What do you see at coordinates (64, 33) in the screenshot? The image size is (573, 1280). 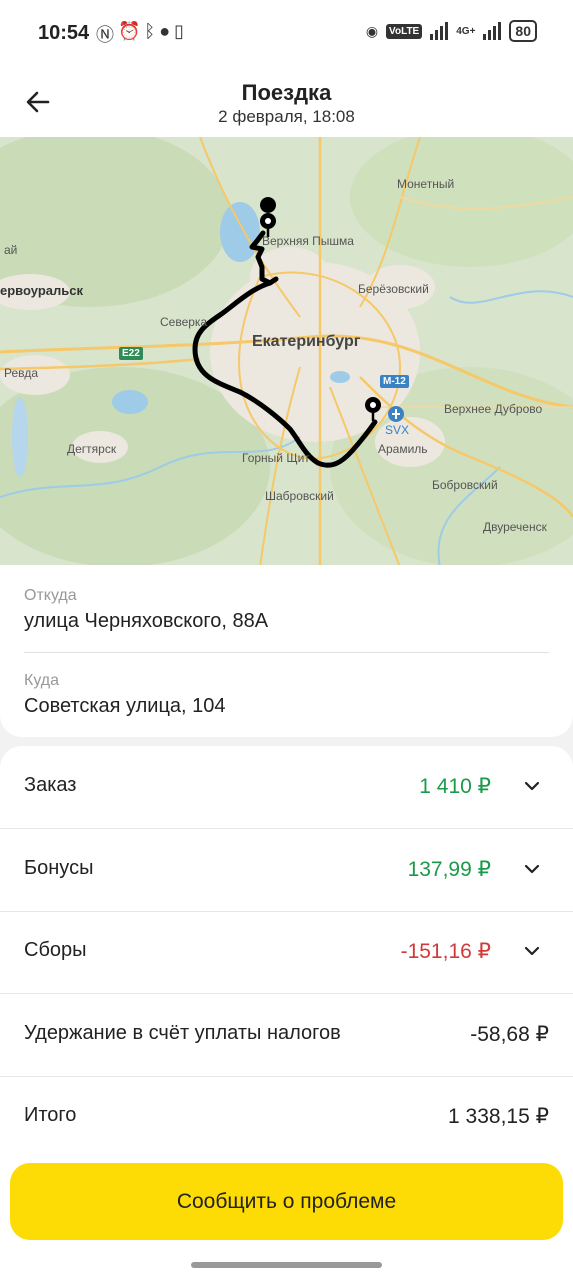 I see `status-time: 10:54` at bounding box center [64, 33].